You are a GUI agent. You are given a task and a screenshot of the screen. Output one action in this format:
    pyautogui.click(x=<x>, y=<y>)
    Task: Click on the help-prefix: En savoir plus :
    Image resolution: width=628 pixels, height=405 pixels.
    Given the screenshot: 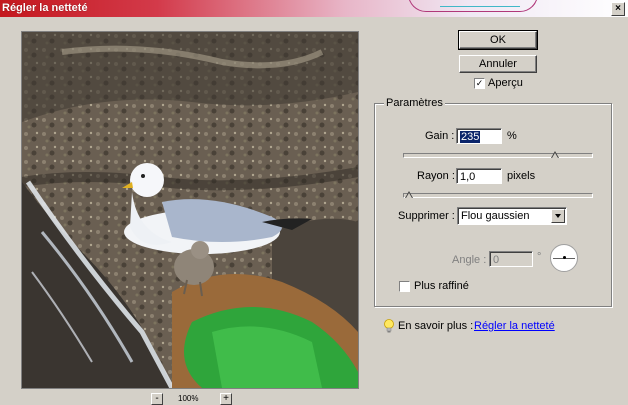 What is the action you would take?
    pyautogui.click(x=436, y=326)
    